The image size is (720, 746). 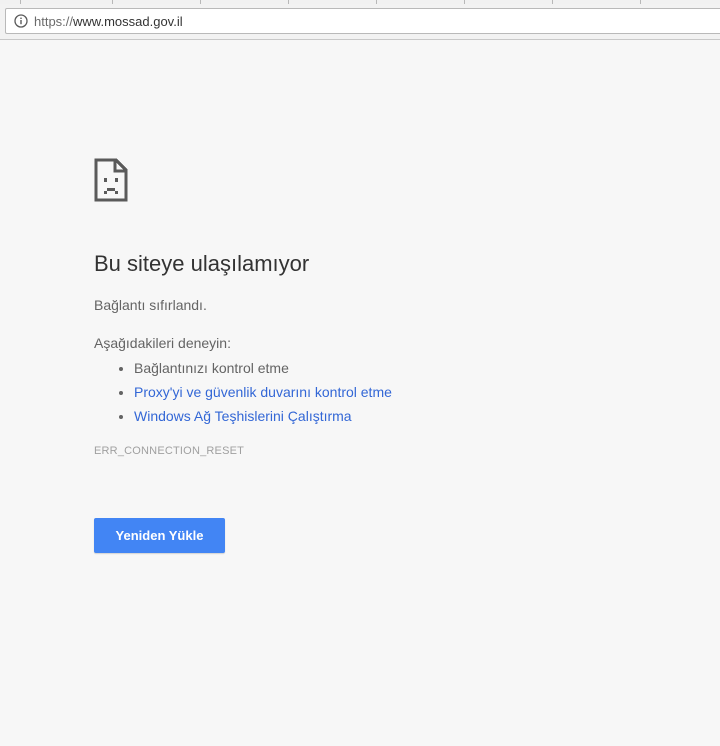 What do you see at coordinates (162, 343) in the screenshot?
I see `suggestions-header: Aşağıdakileri deneyin:` at bounding box center [162, 343].